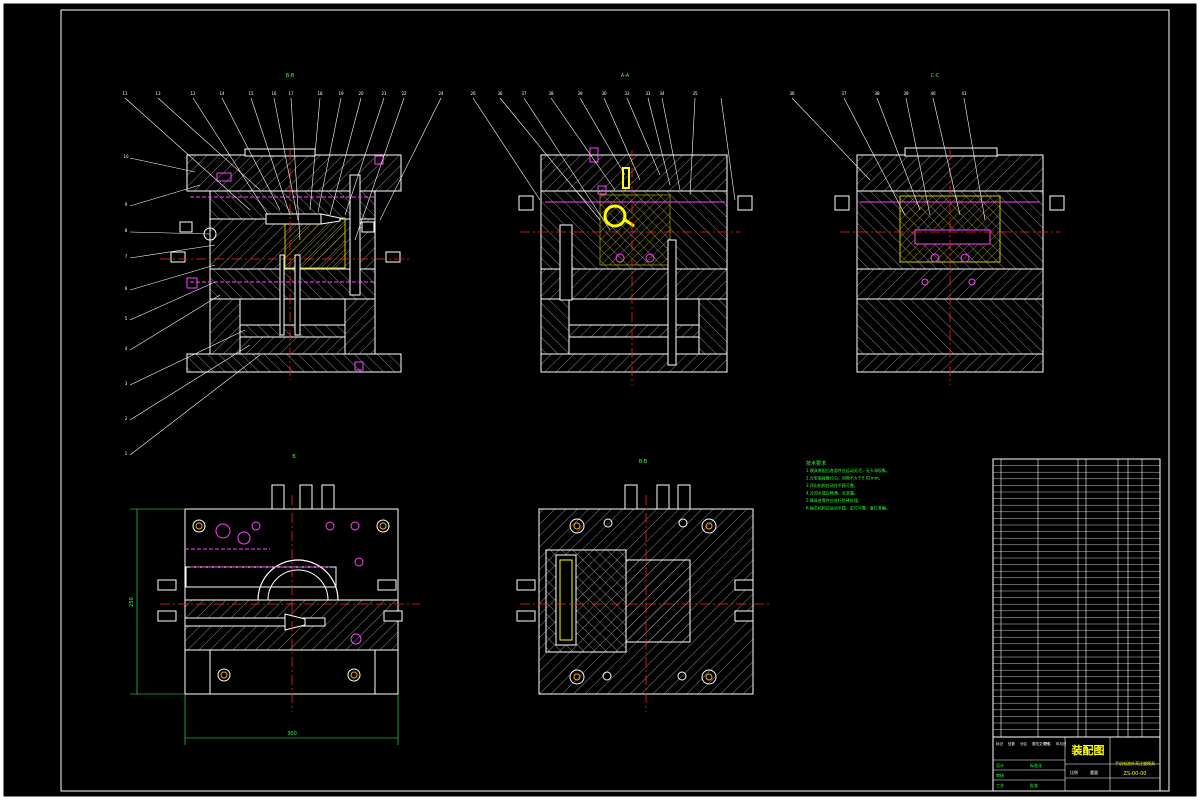 The height and width of the screenshot is (800, 1200). What do you see at coordinates (291, 93) in the screenshot?
I see `part-number-balloon: 17` at bounding box center [291, 93].